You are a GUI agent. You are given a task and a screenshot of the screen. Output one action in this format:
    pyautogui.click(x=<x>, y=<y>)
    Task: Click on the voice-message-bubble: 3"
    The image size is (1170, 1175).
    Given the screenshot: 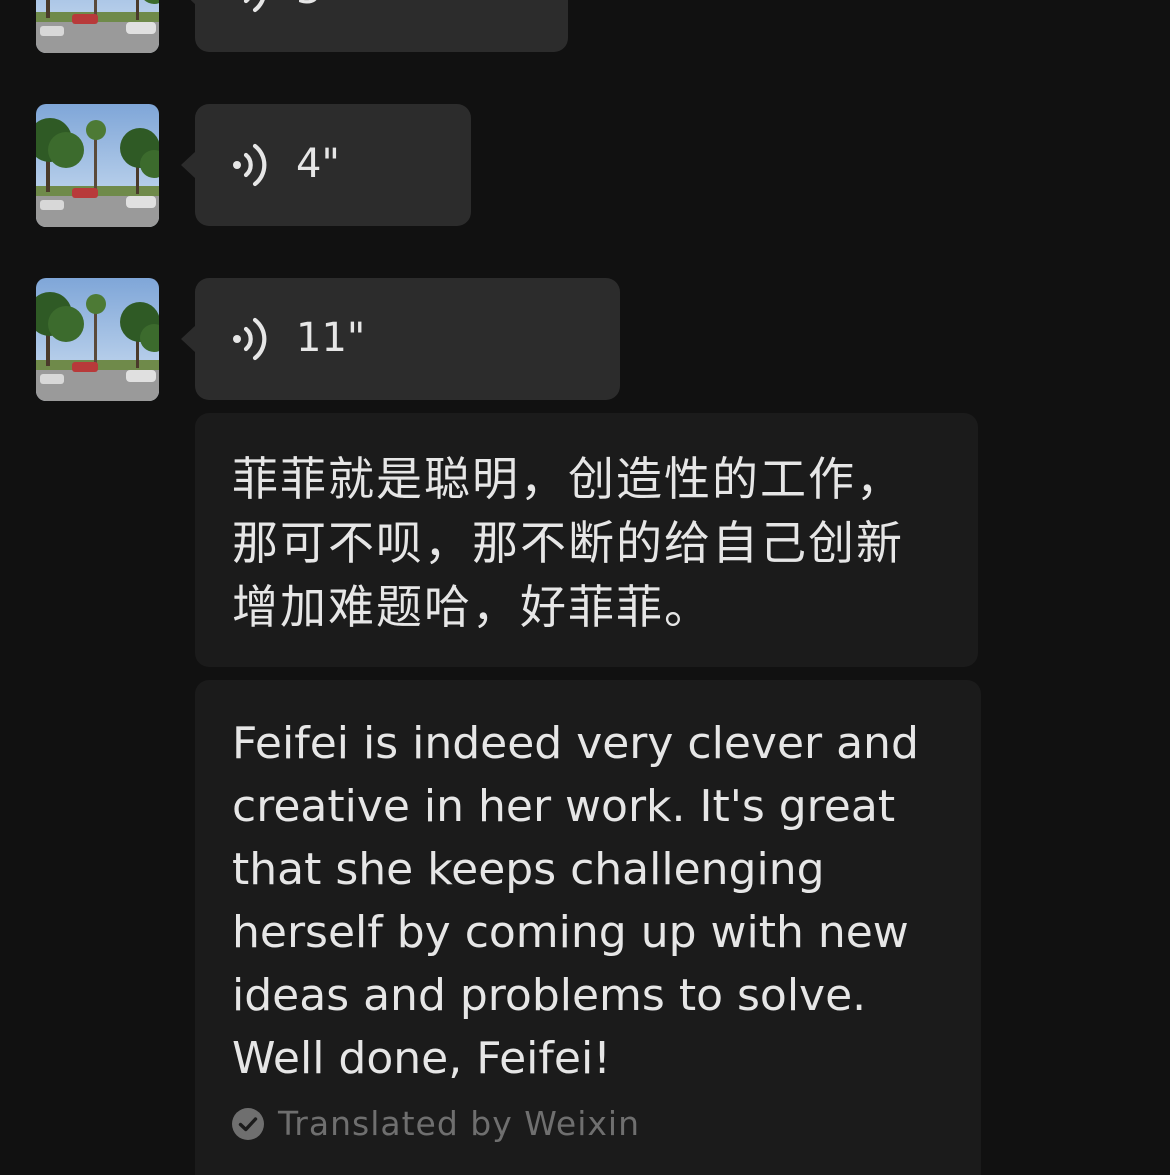 What is the action you would take?
    pyautogui.click(x=374, y=26)
    